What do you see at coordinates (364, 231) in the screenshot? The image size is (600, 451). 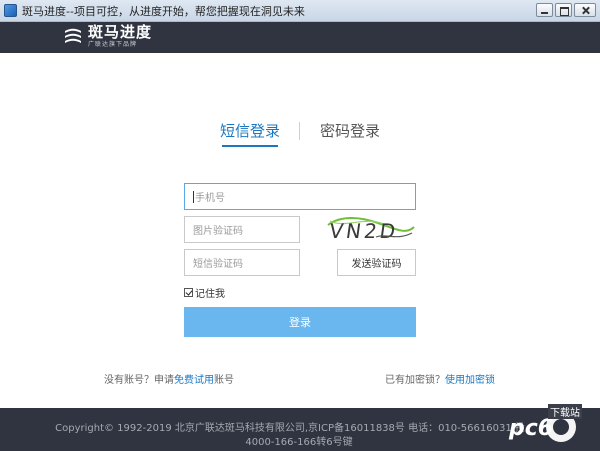 I see `captcha-text: VN2D` at bounding box center [364, 231].